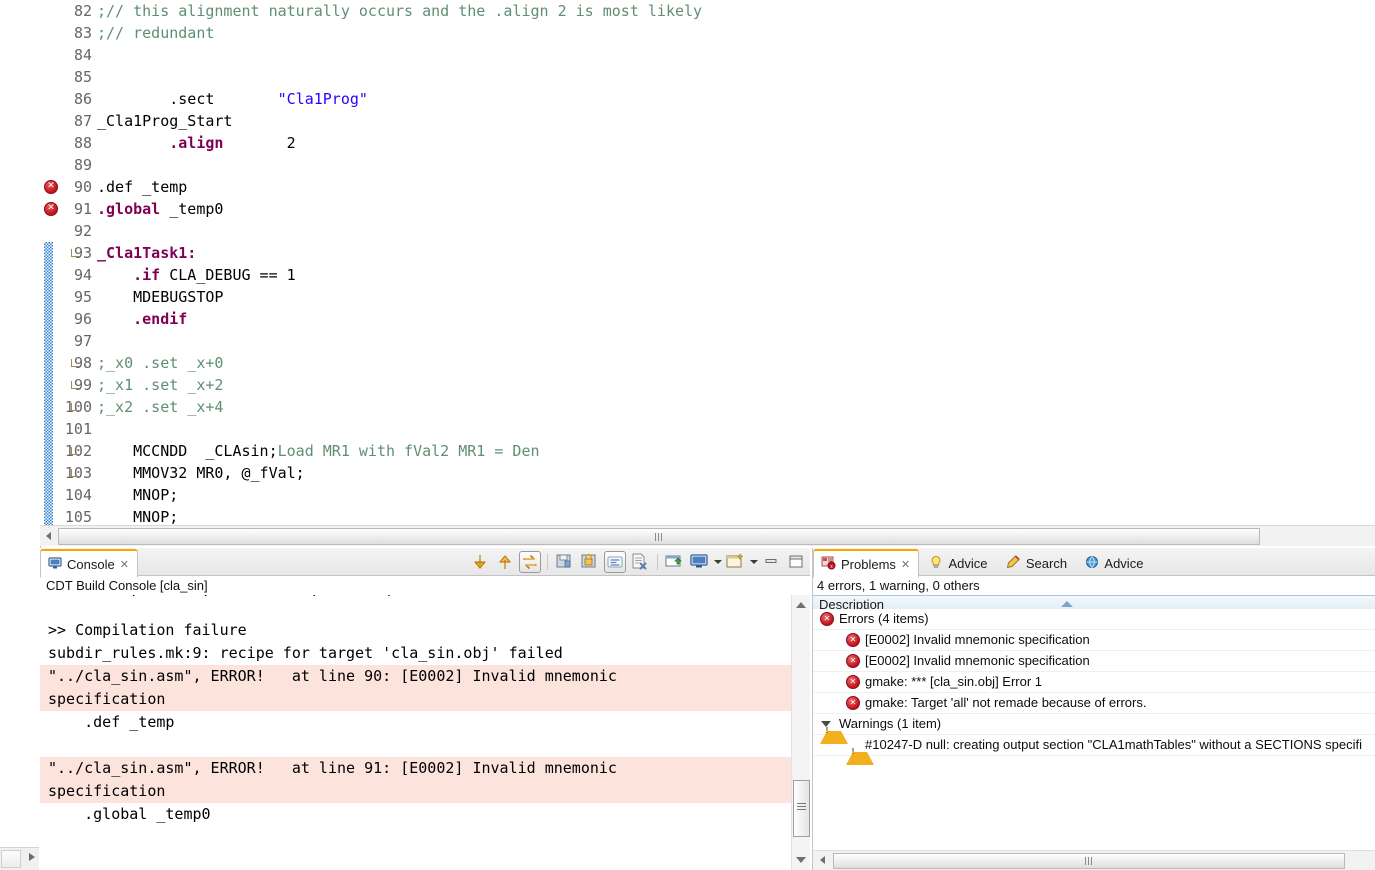  I want to click on editor-hscroll-thumb, so click(659, 536).